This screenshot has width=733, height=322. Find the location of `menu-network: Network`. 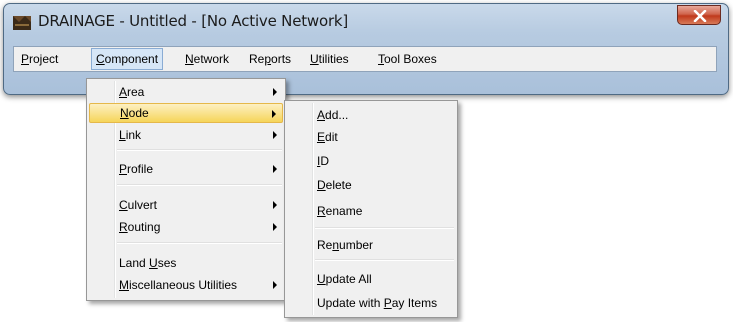

menu-network: Network is located at coordinates (207, 59).